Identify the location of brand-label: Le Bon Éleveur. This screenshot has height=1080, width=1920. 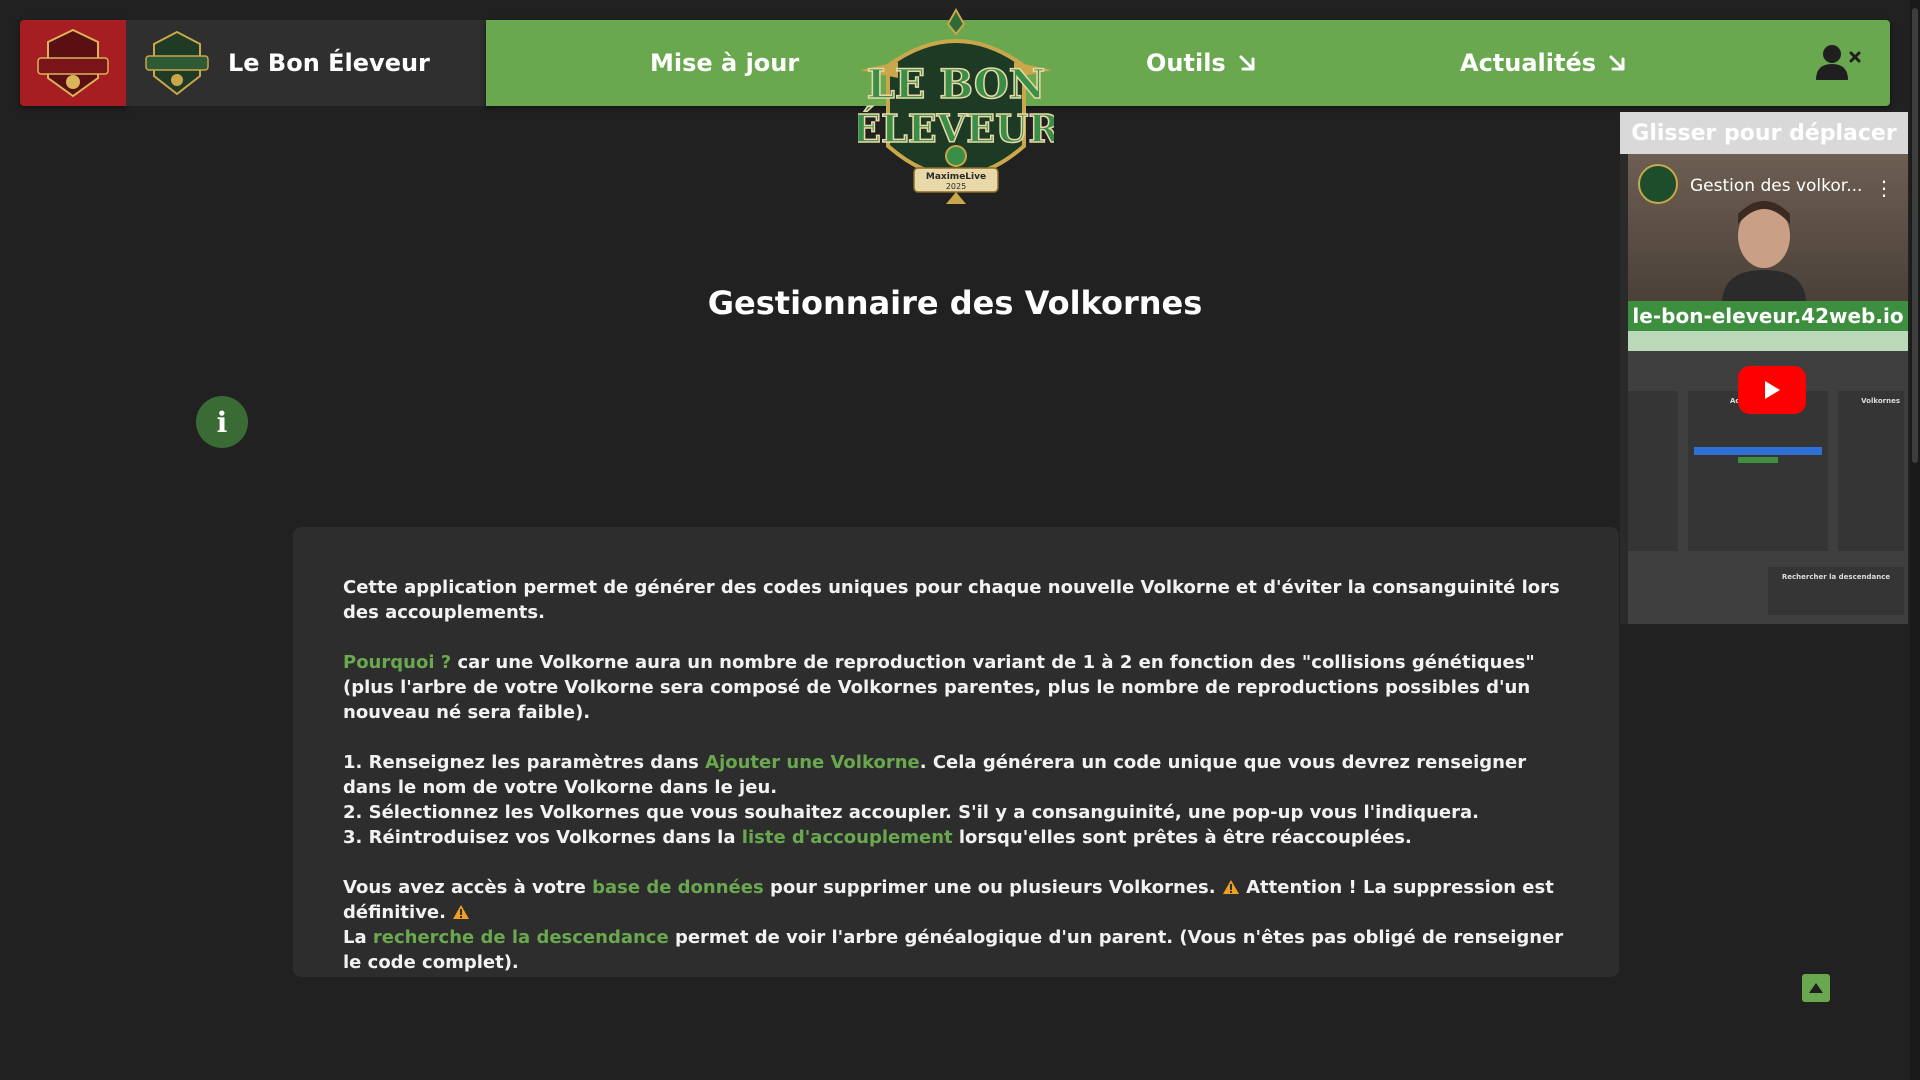
(329, 63).